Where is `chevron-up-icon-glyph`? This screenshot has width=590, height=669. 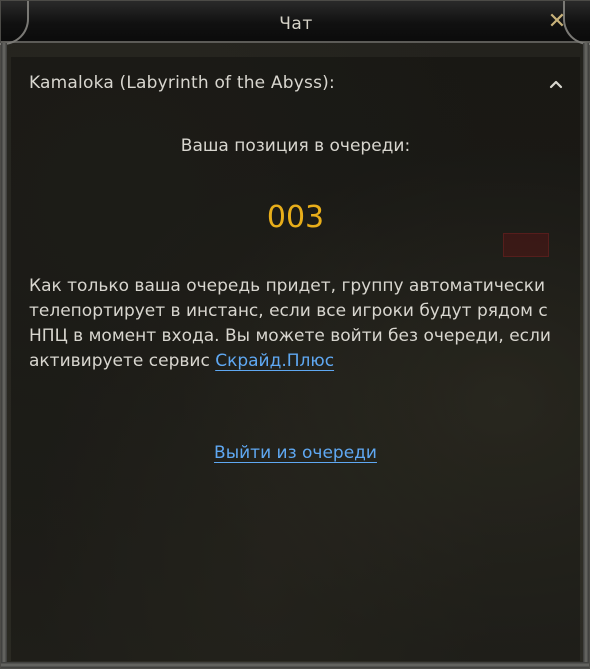
chevron-up-icon-glyph is located at coordinates (556, 84).